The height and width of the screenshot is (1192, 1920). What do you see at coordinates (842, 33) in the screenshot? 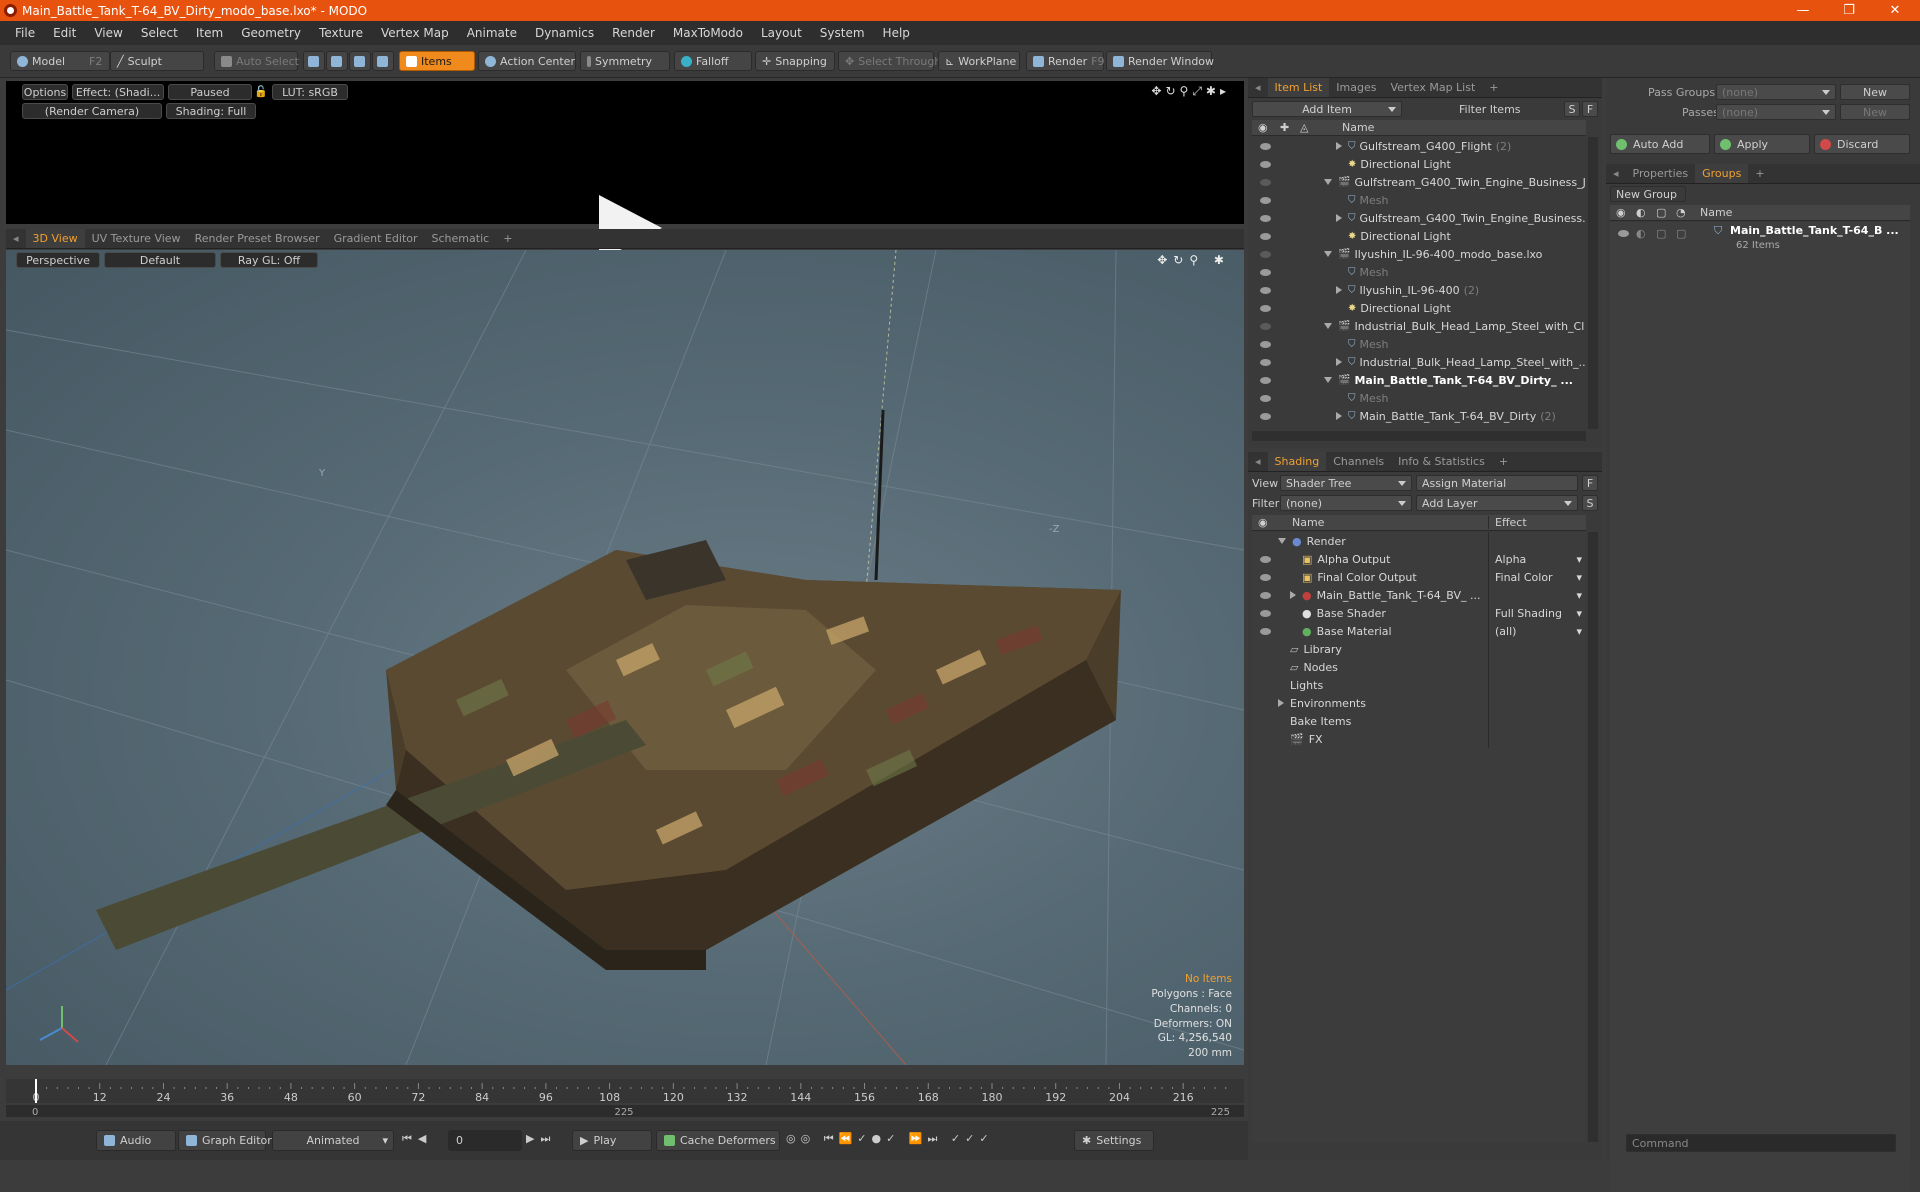
I see `menu-system: System` at bounding box center [842, 33].